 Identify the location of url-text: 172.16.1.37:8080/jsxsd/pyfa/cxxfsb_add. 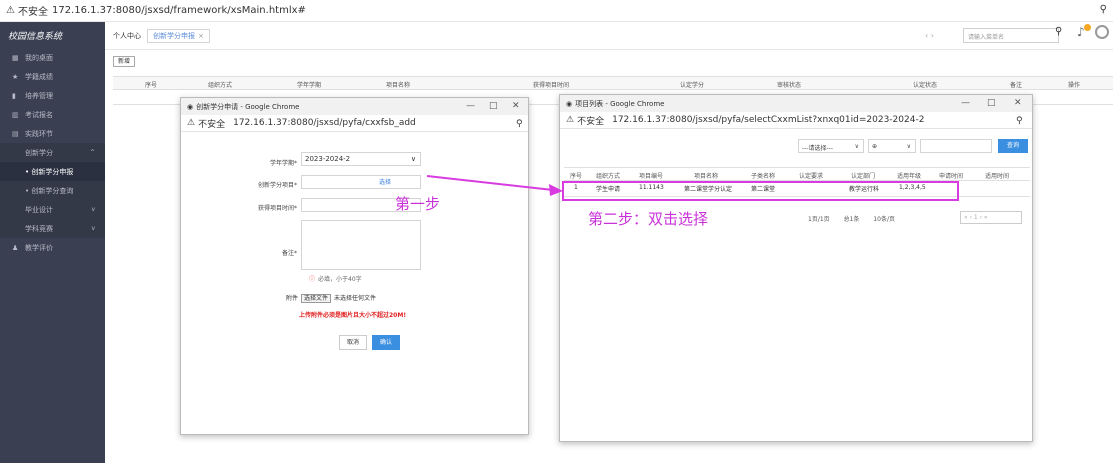
(324, 123).